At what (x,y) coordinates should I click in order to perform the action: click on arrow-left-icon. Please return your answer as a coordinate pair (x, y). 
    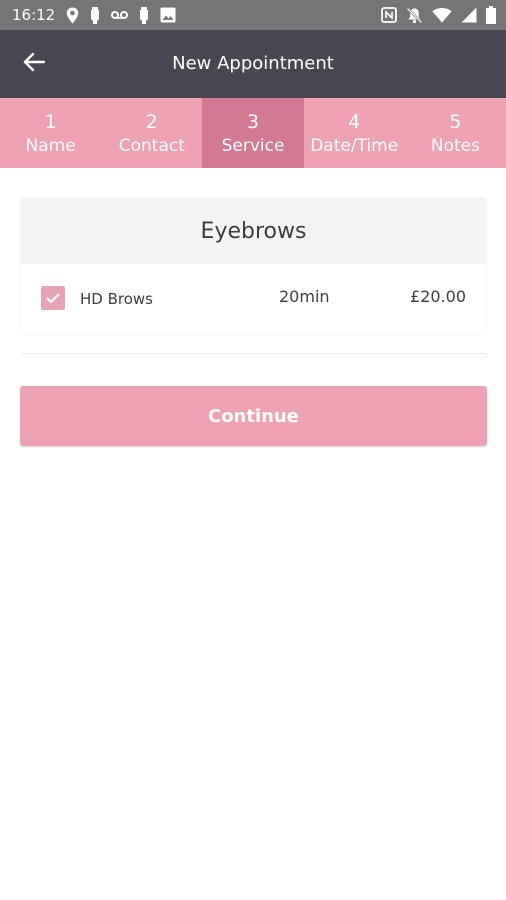
    Looking at the image, I should click on (34, 64).